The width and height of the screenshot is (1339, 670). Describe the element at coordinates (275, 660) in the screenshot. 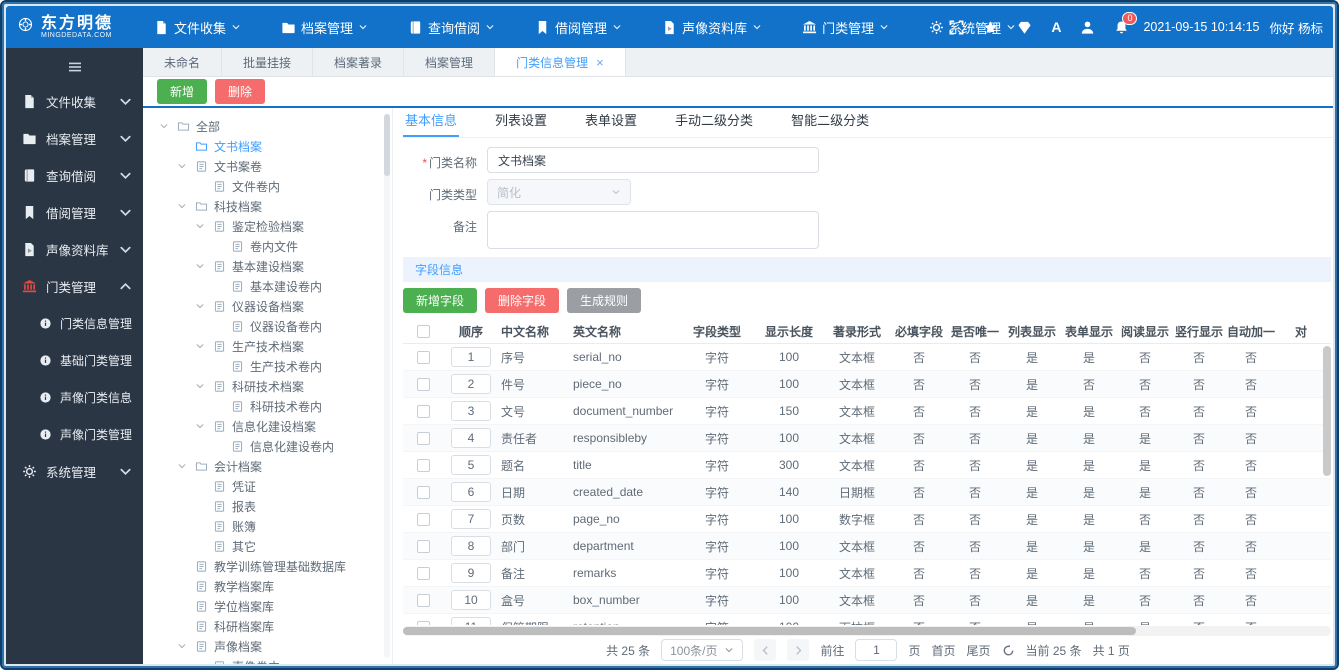

I see `tree-node-27: 声像卷内` at that location.